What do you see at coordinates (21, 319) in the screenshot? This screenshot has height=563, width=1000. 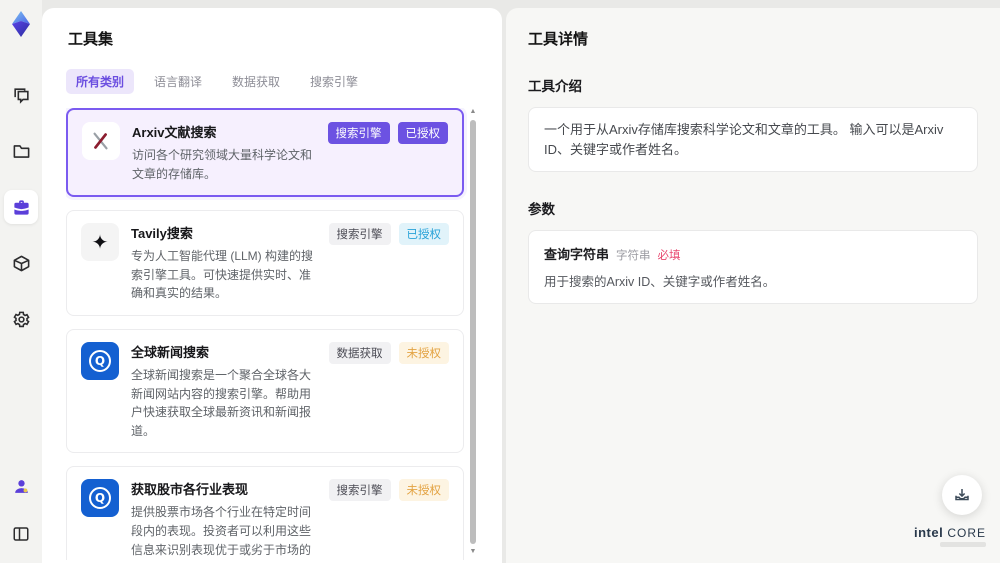 I see `nav-settings-icon` at bounding box center [21, 319].